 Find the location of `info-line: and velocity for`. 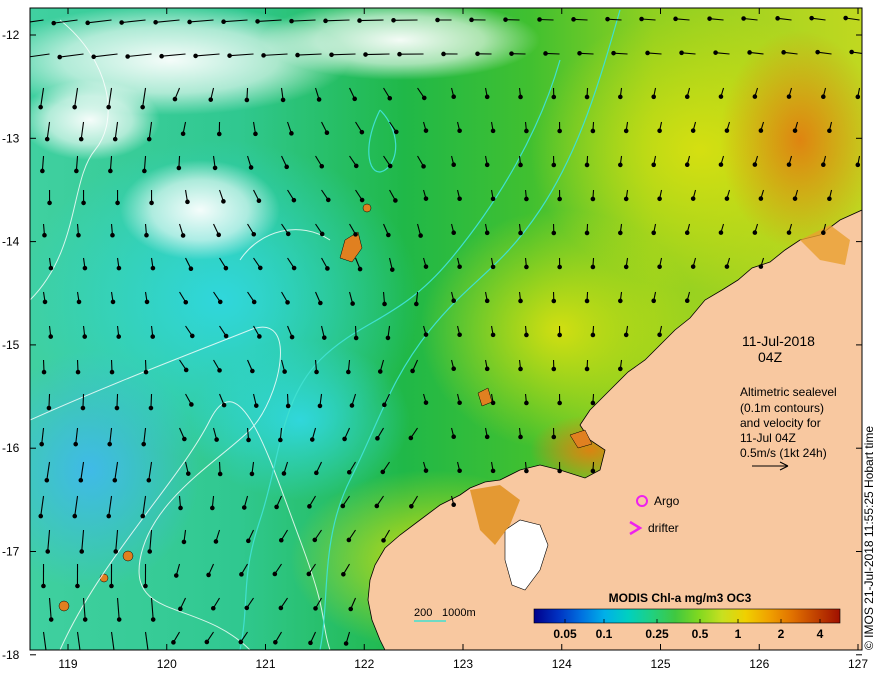

info-line: and velocity for is located at coordinates (780, 423).